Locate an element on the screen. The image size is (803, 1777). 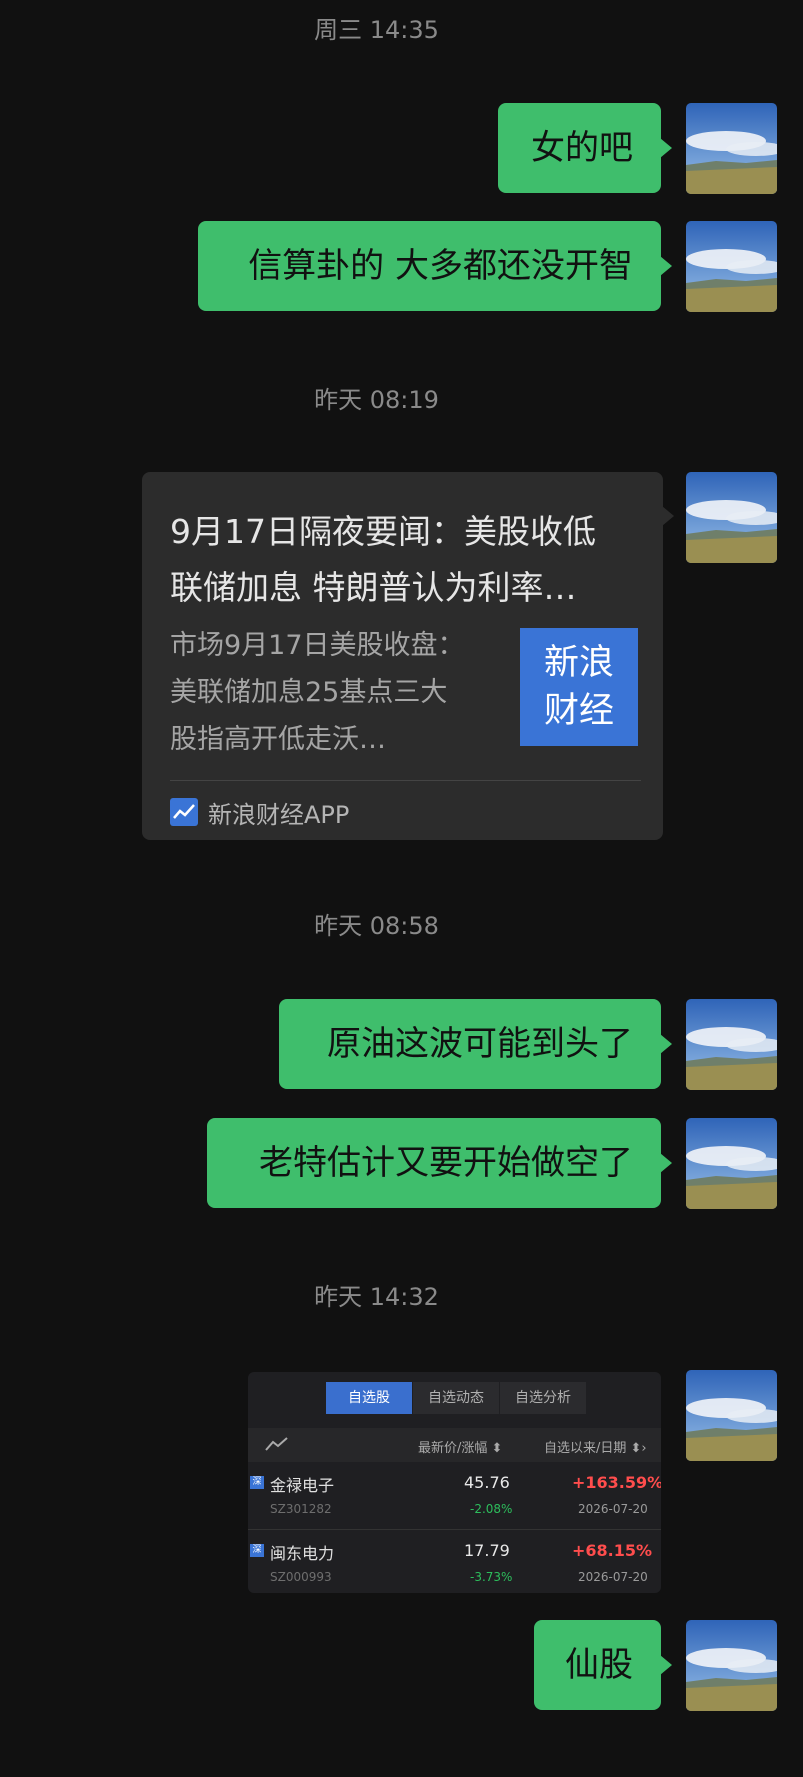
message-bubble: 信算卦的 大多都还没开智 is located at coordinates (435, 266).